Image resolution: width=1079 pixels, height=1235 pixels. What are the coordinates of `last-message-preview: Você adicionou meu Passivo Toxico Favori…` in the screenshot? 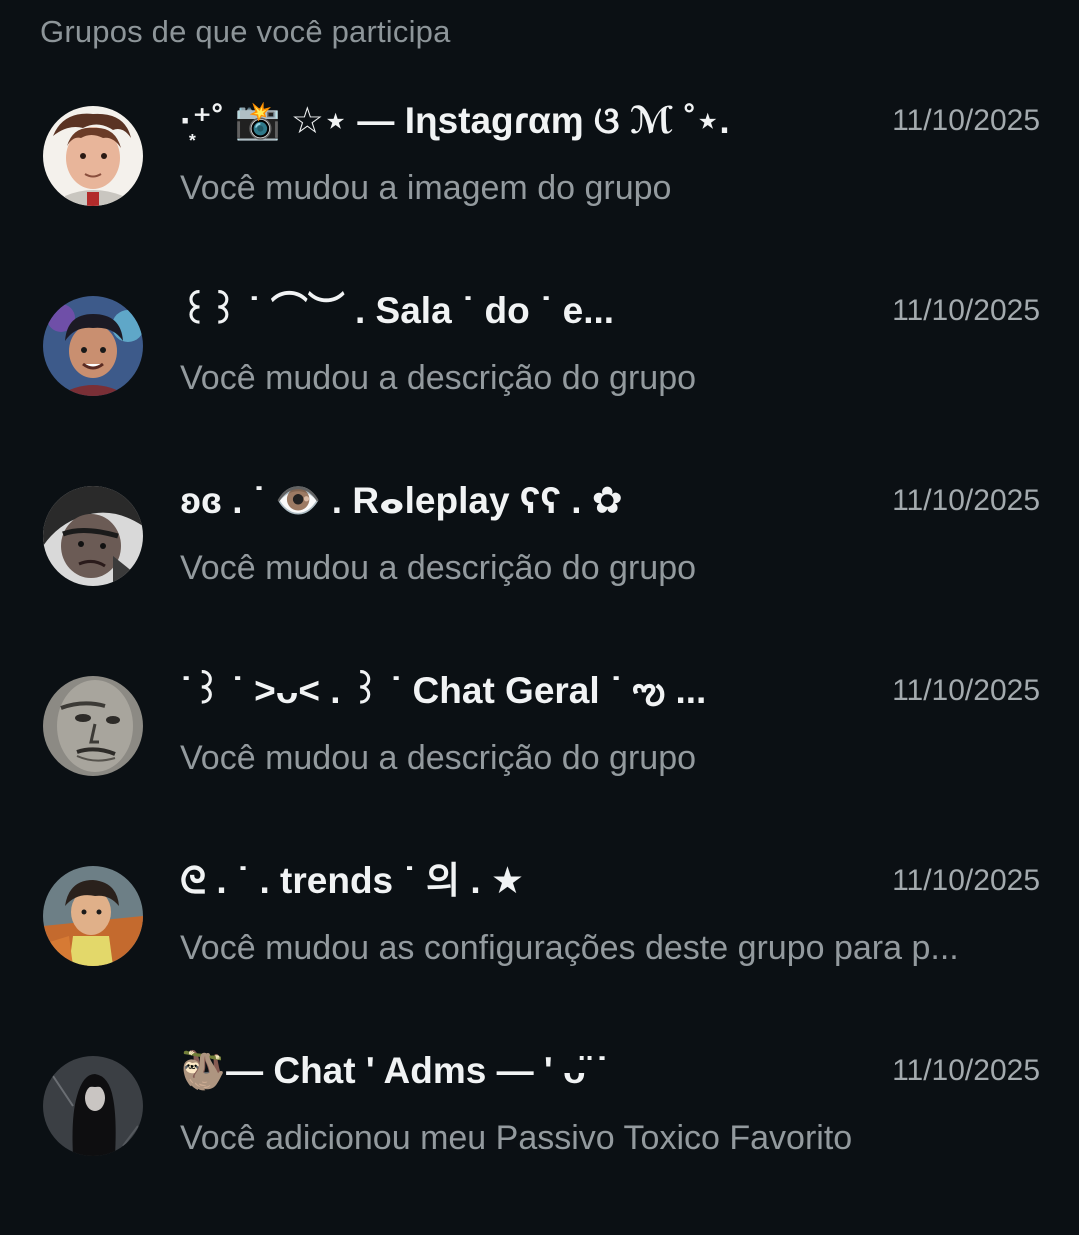 It's located at (516, 1138).